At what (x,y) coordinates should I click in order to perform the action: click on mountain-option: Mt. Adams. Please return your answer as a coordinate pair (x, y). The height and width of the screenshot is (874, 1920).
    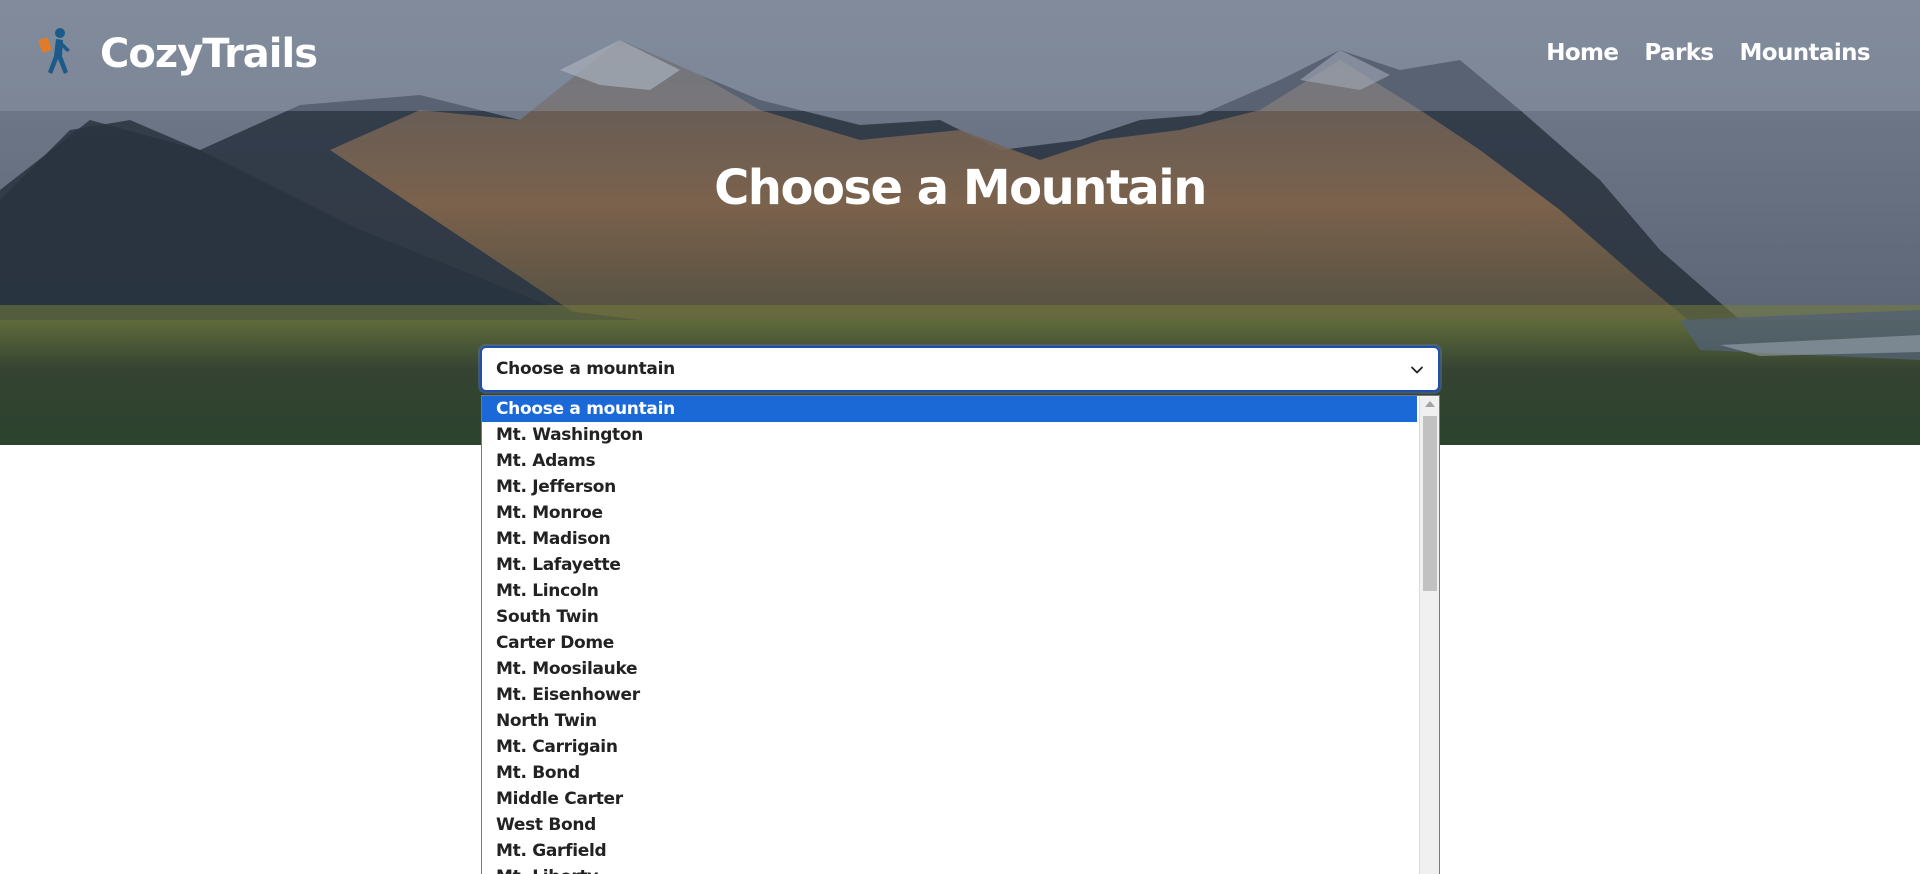
    Looking at the image, I should click on (949, 461).